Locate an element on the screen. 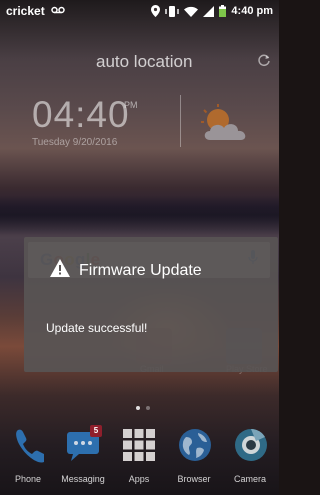 This screenshot has width=320, height=495. voicemail-icon is located at coordinates (57, 11).